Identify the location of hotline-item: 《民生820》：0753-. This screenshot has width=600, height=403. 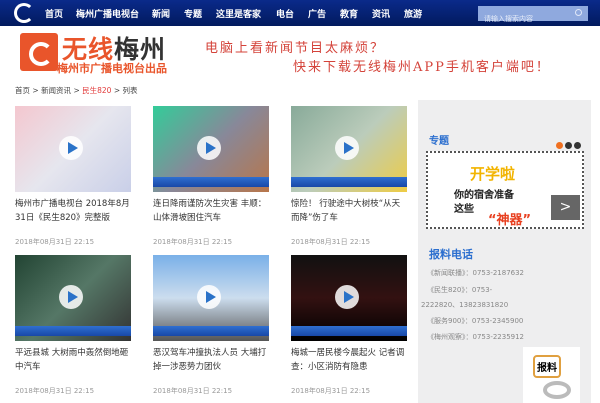
(460, 290).